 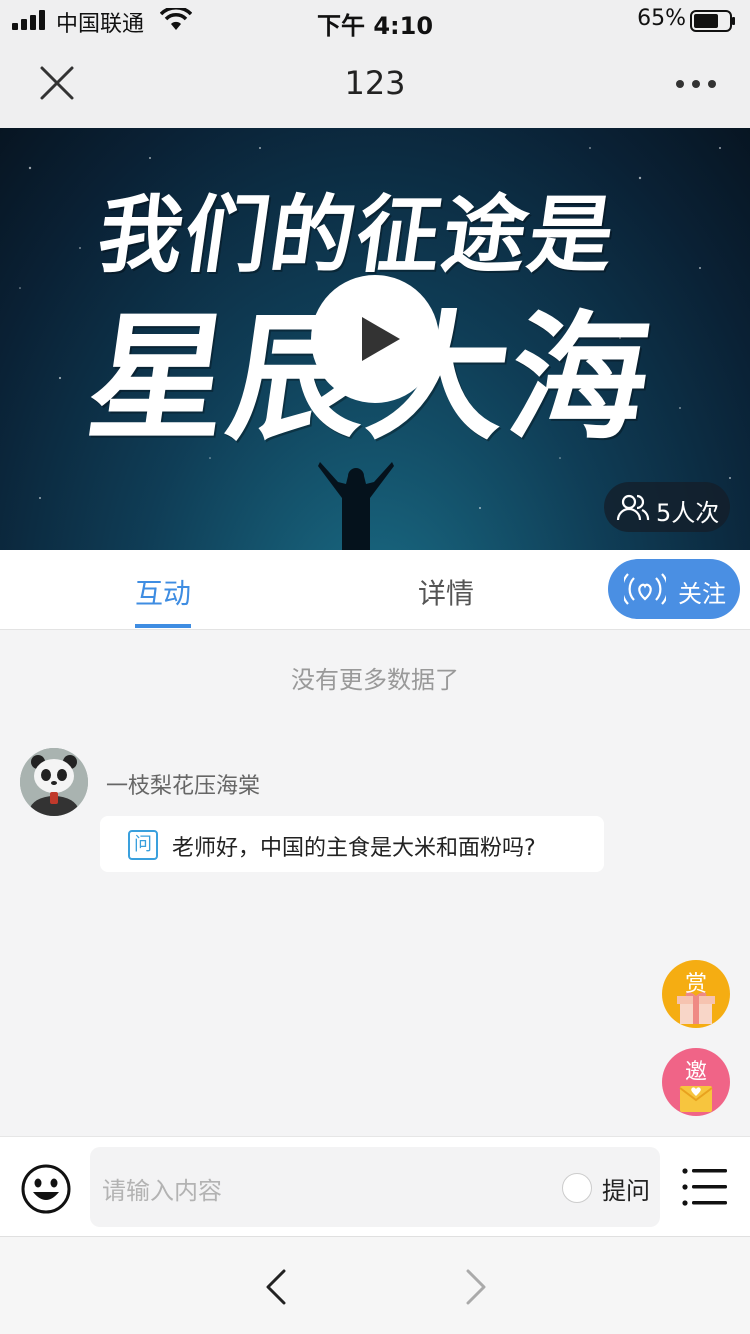 What do you see at coordinates (375, 680) in the screenshot?
I see `no-more-data-notice: 没有更多数据了` at bounding box center [375, 680].